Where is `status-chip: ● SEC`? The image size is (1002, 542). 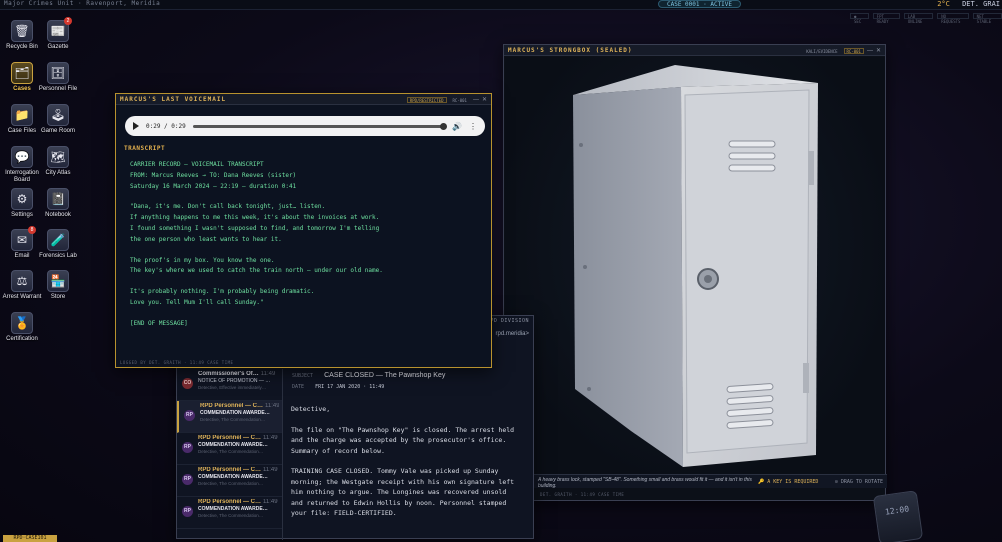
status-chip: ● SEC is located at coordinates (859, 18).